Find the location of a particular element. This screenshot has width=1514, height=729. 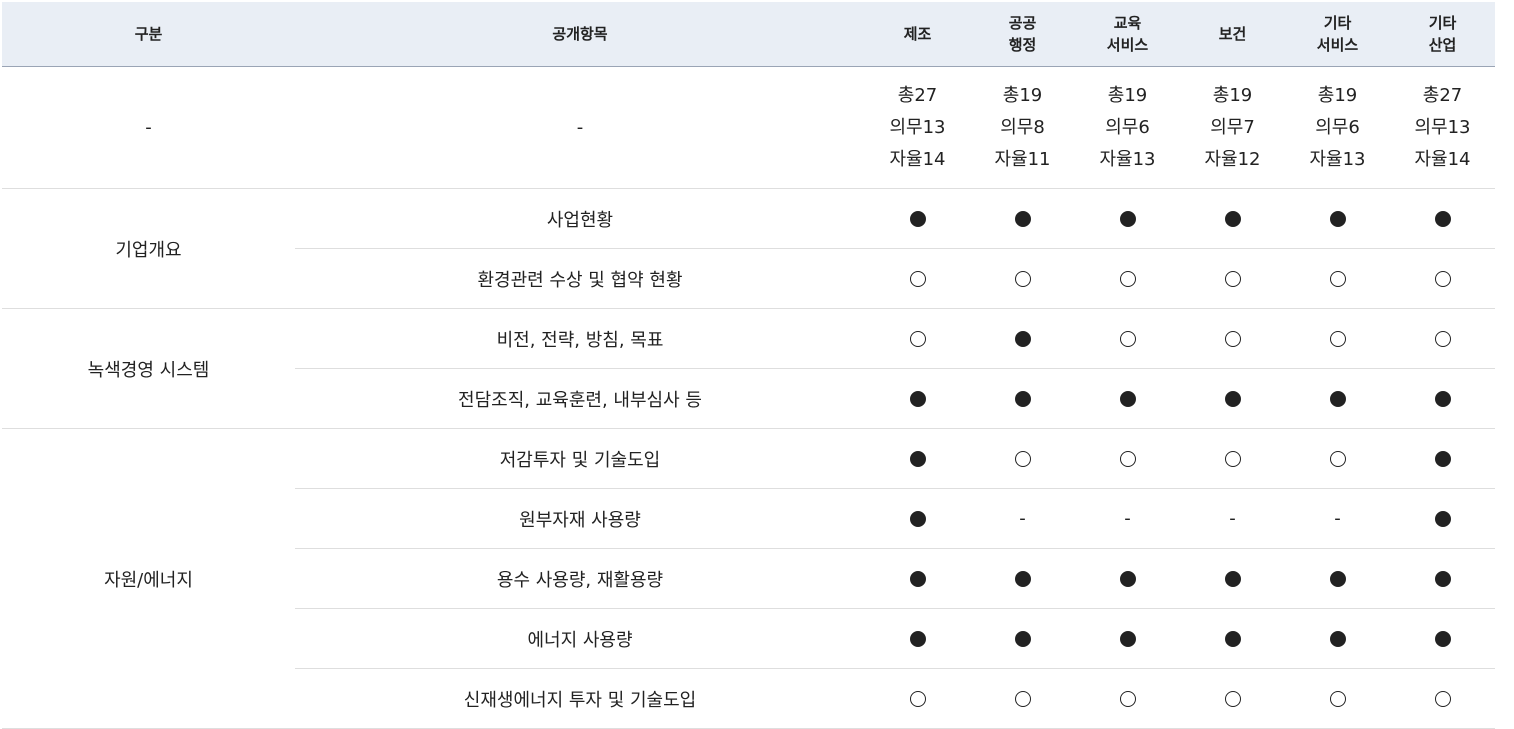

item-label: 에너지 사용량 is located at coordinates (580, 638).